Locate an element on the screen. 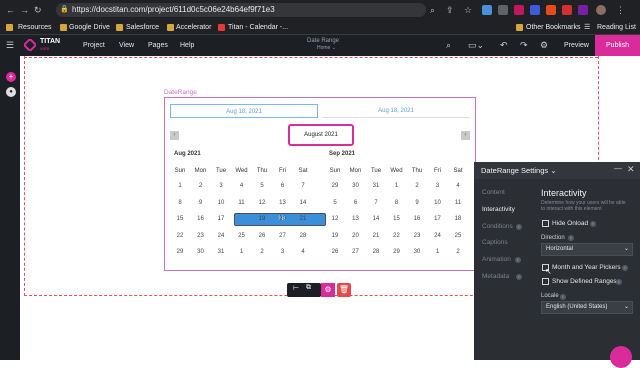 The image size is (640, 368). reload-icon: ↻ is located at coordinates (38, 10).